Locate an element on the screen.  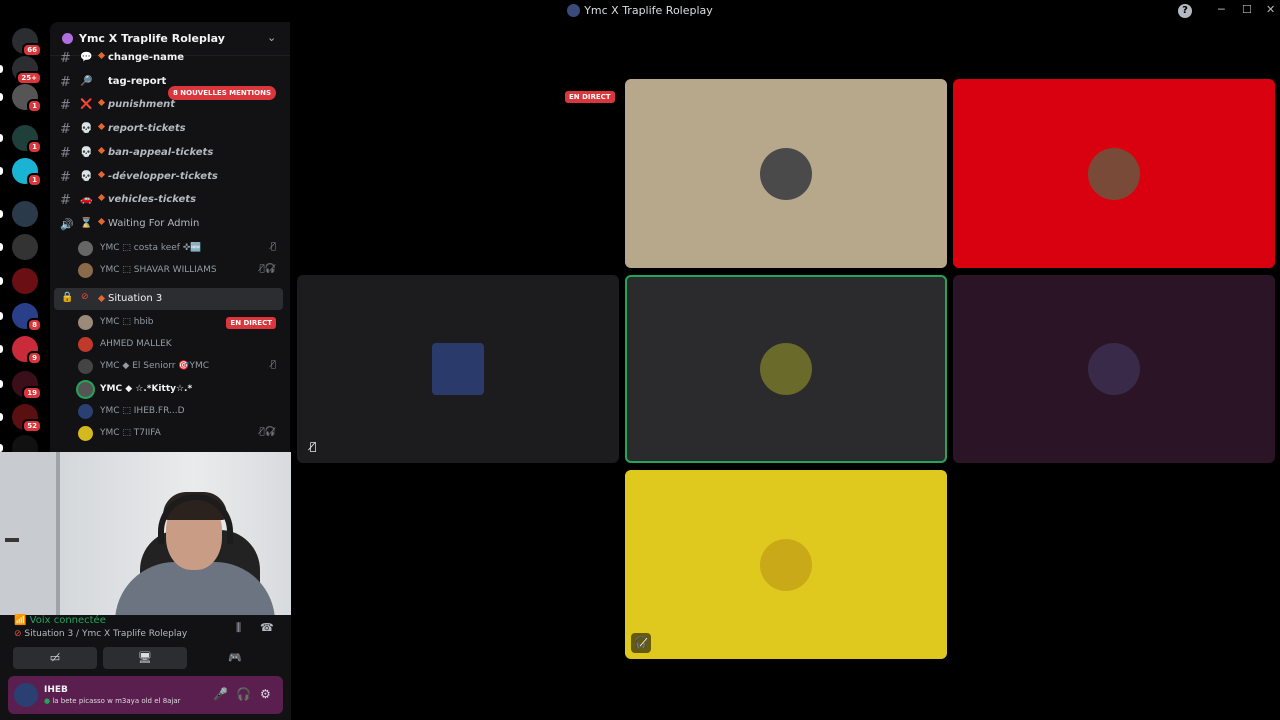
channel-ban-appeal-tickets: # 💀 ban-appeal-tickets is located at coordinates (169, 154).